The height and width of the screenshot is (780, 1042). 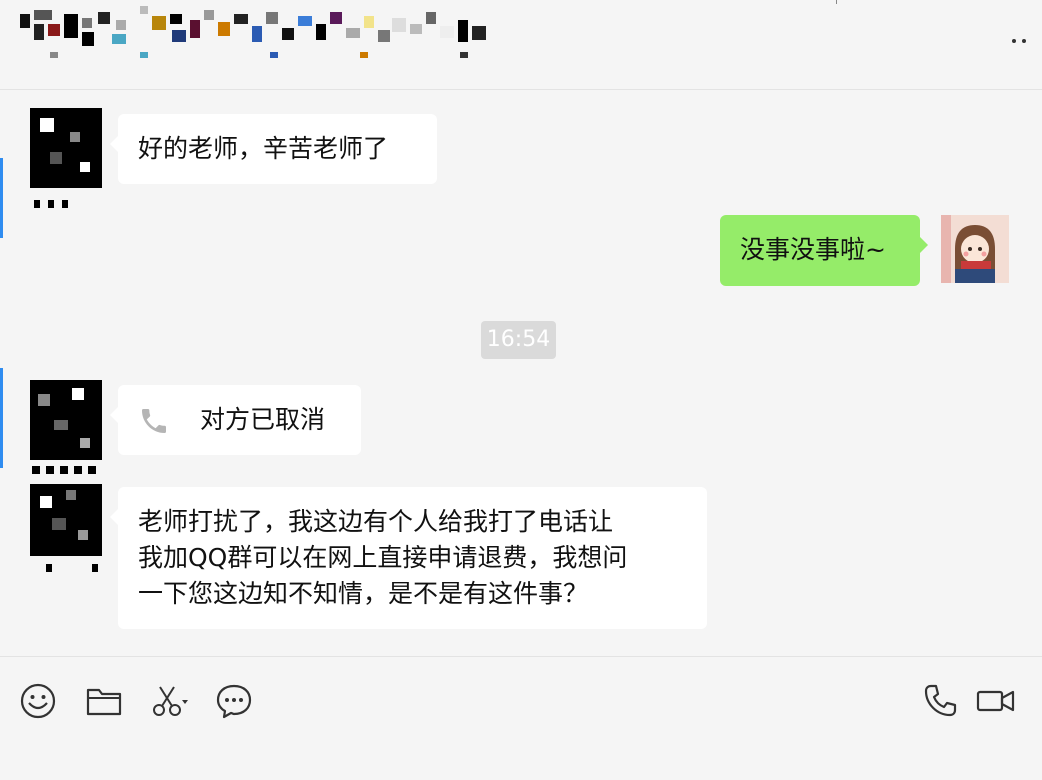 What do you see at coordinates (376, 521) in the screenshot?
I see `message-line: 老师打扰了，我这边有个人给我打了电话让` at bounding box center [376, 521].